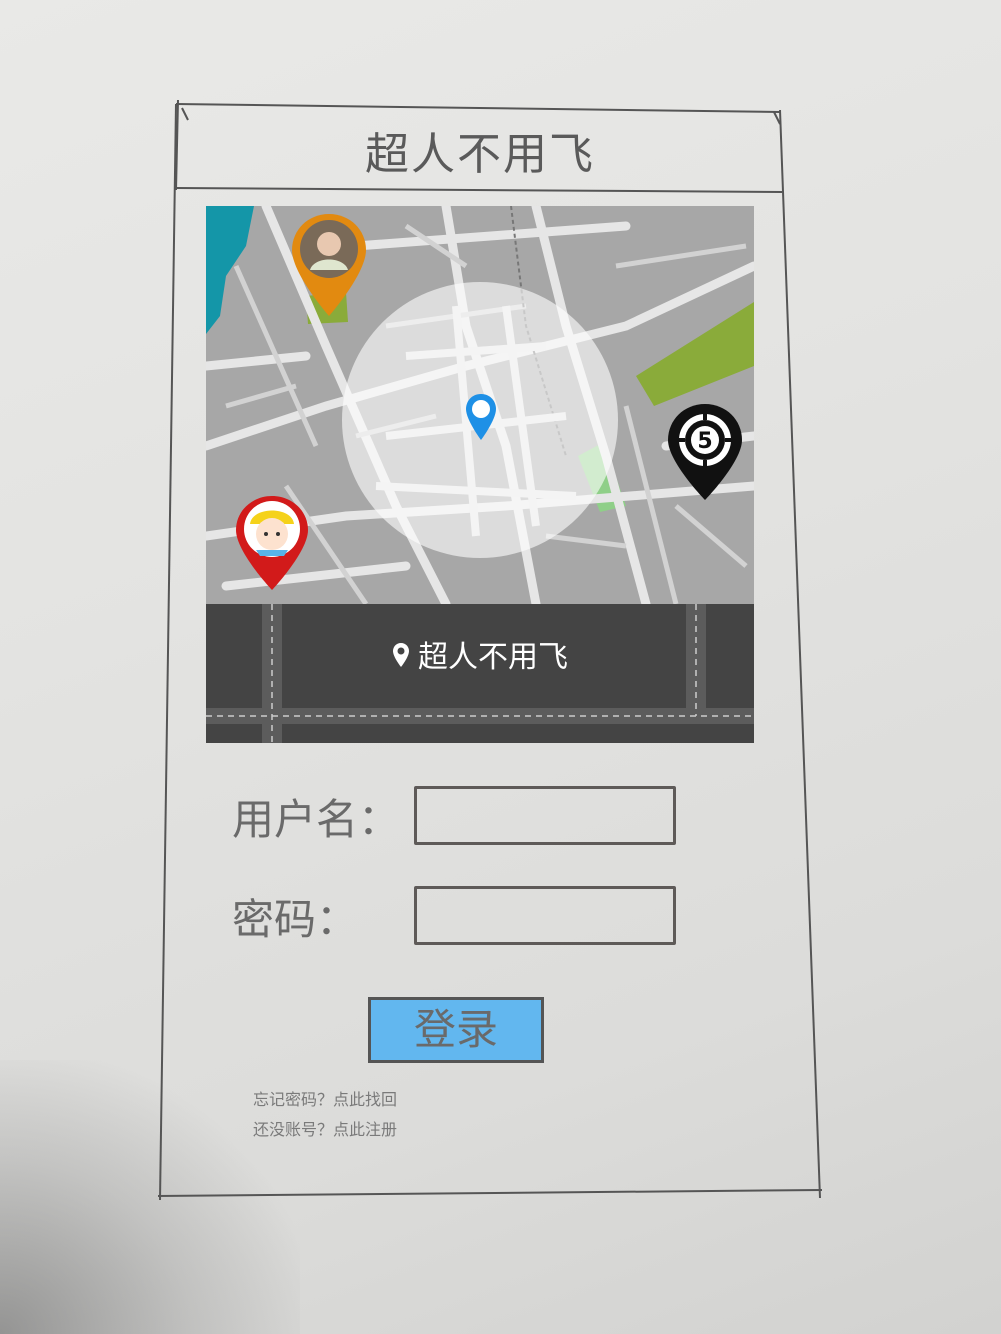  Describe the element at coordinates (704, 441) in the screenshot. I see `marker-number: 5` at that location.